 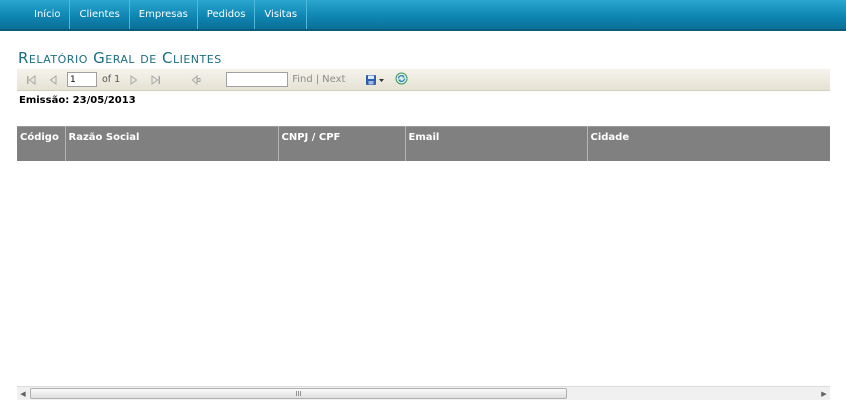 What do you see at coordinates (134, 80) in the screenshot?
I see `next-page-icon` at bounding box center [134, 80].